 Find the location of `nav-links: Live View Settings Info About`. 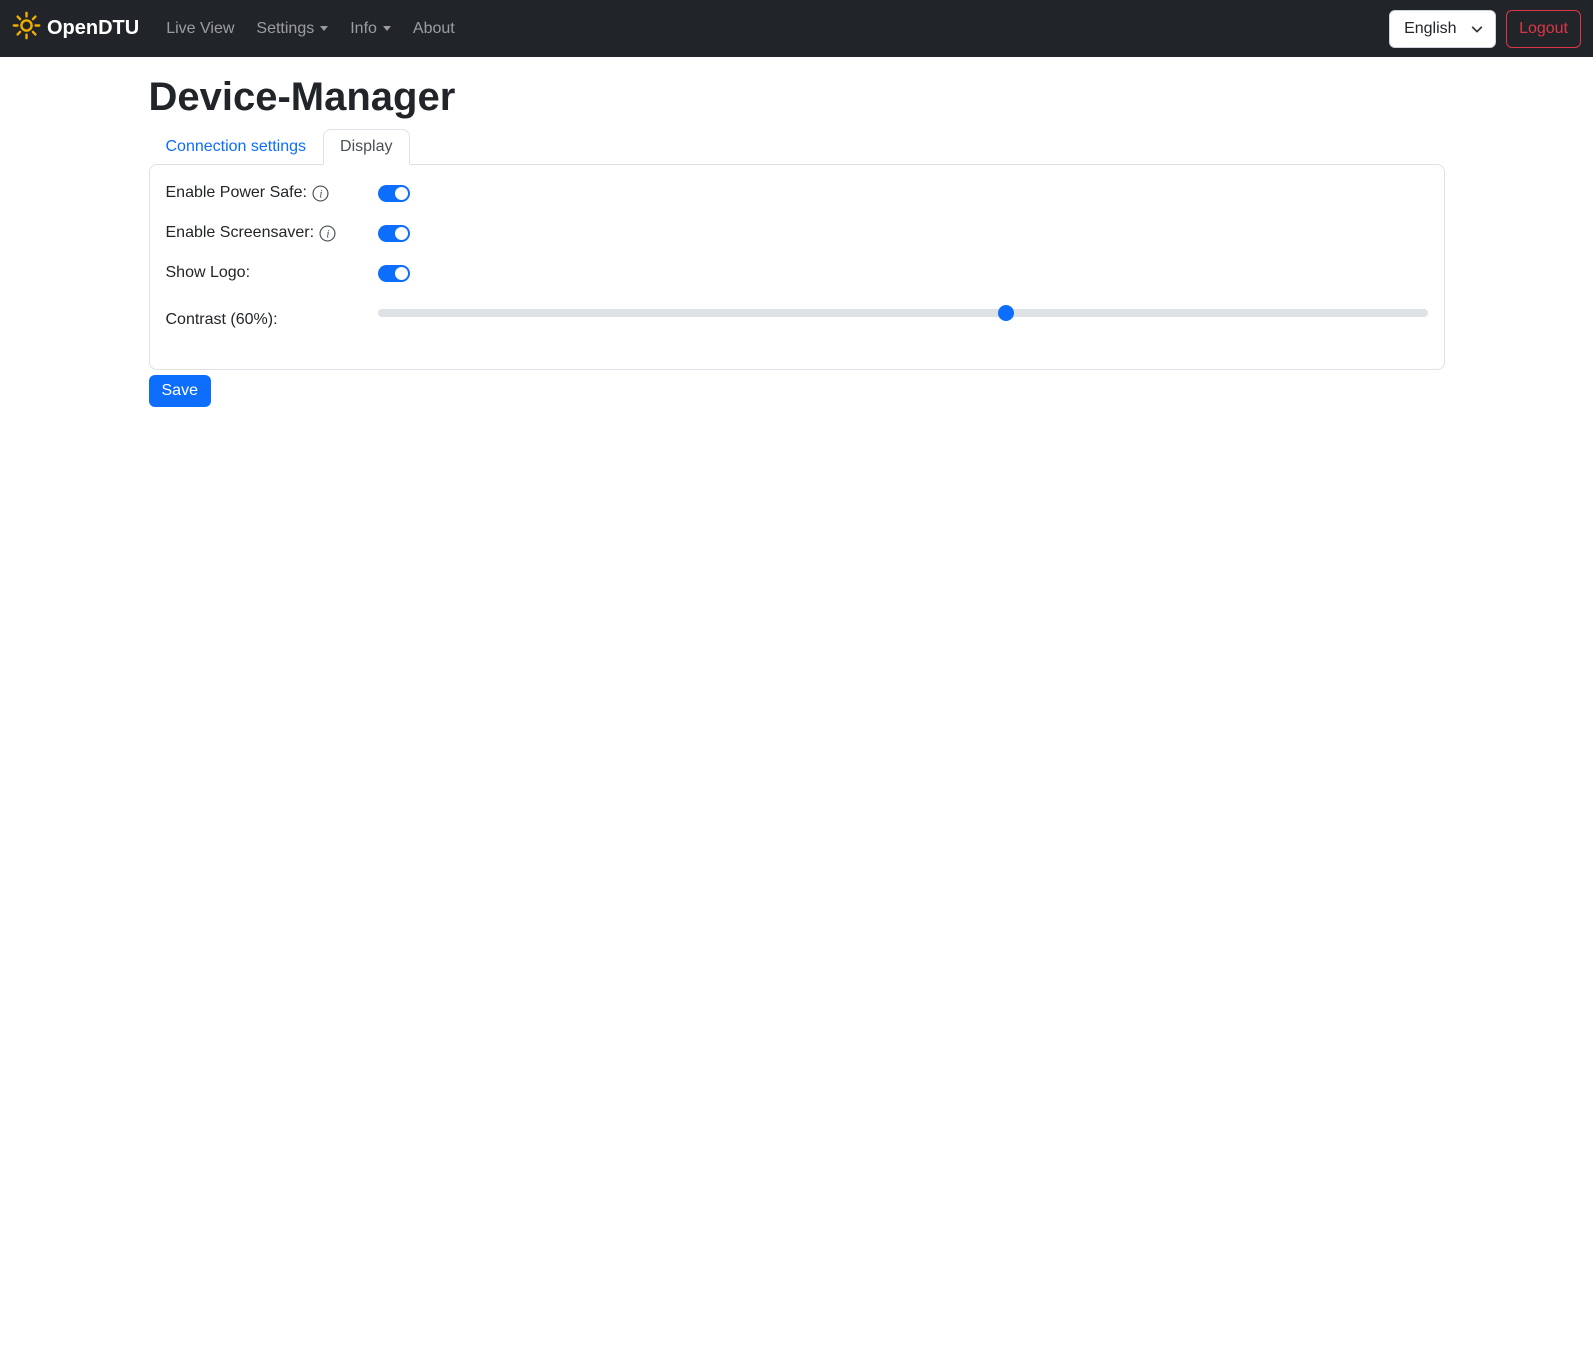

nav-links: Live View Settings Info About is located at coordinates (310, 29).